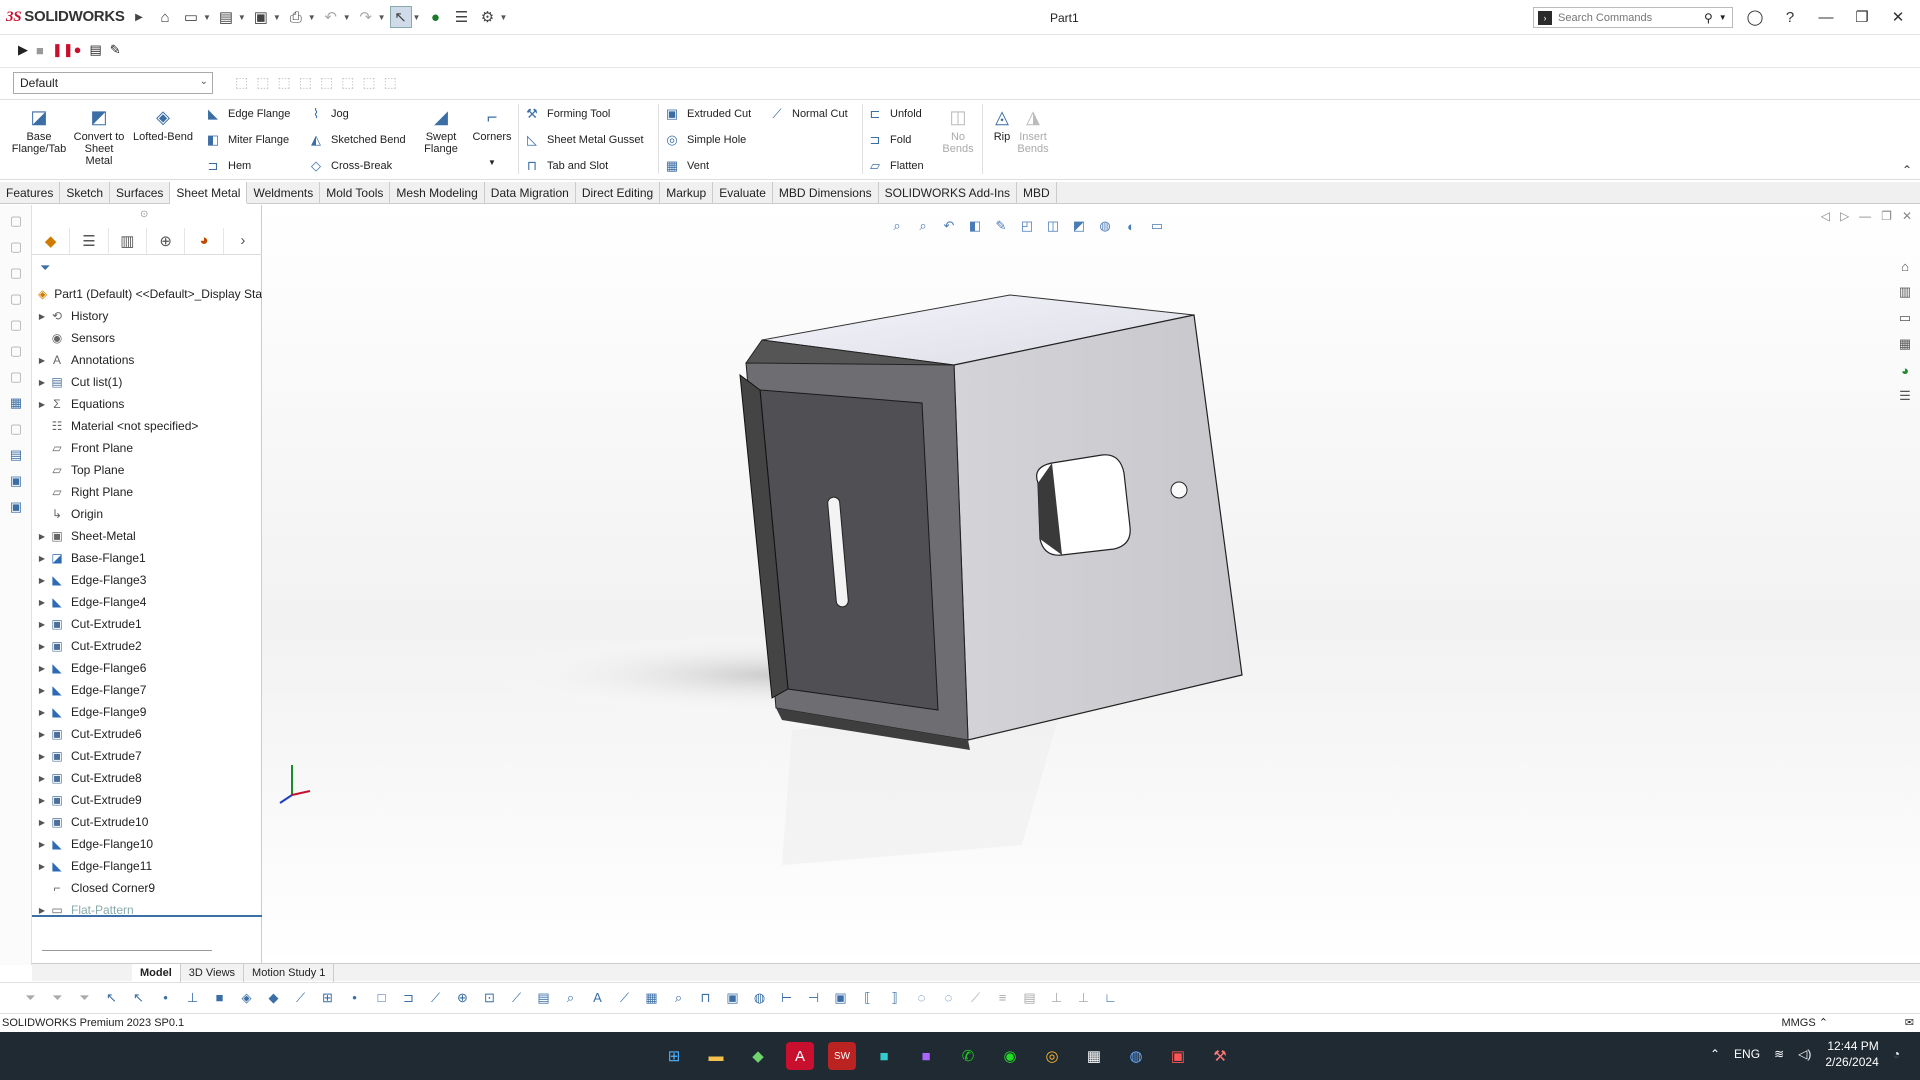  What do you see at coordinates (926, 1056) in the screenshot?
I see `app-icon-purple: ■` at bounding box center [926, 1056].